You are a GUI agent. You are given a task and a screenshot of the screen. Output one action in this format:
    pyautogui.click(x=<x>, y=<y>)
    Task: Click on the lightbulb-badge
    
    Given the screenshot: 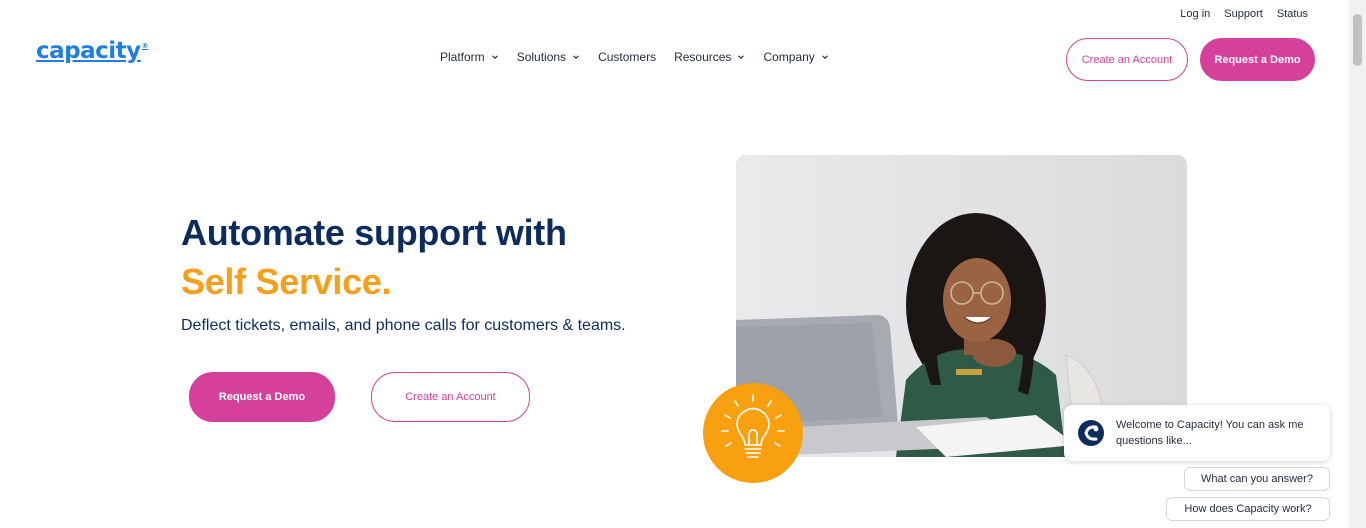 What is the action you would take?
    pyautogui.click(x=753, y=433)
    